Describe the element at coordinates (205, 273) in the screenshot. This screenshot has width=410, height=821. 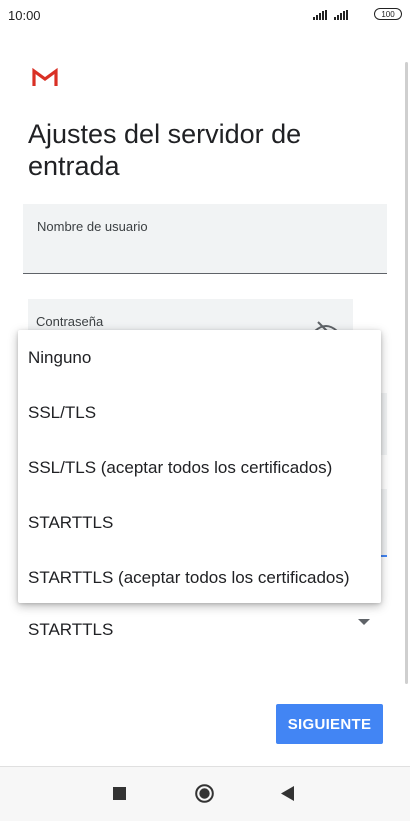
I see `username-underline` at that location.